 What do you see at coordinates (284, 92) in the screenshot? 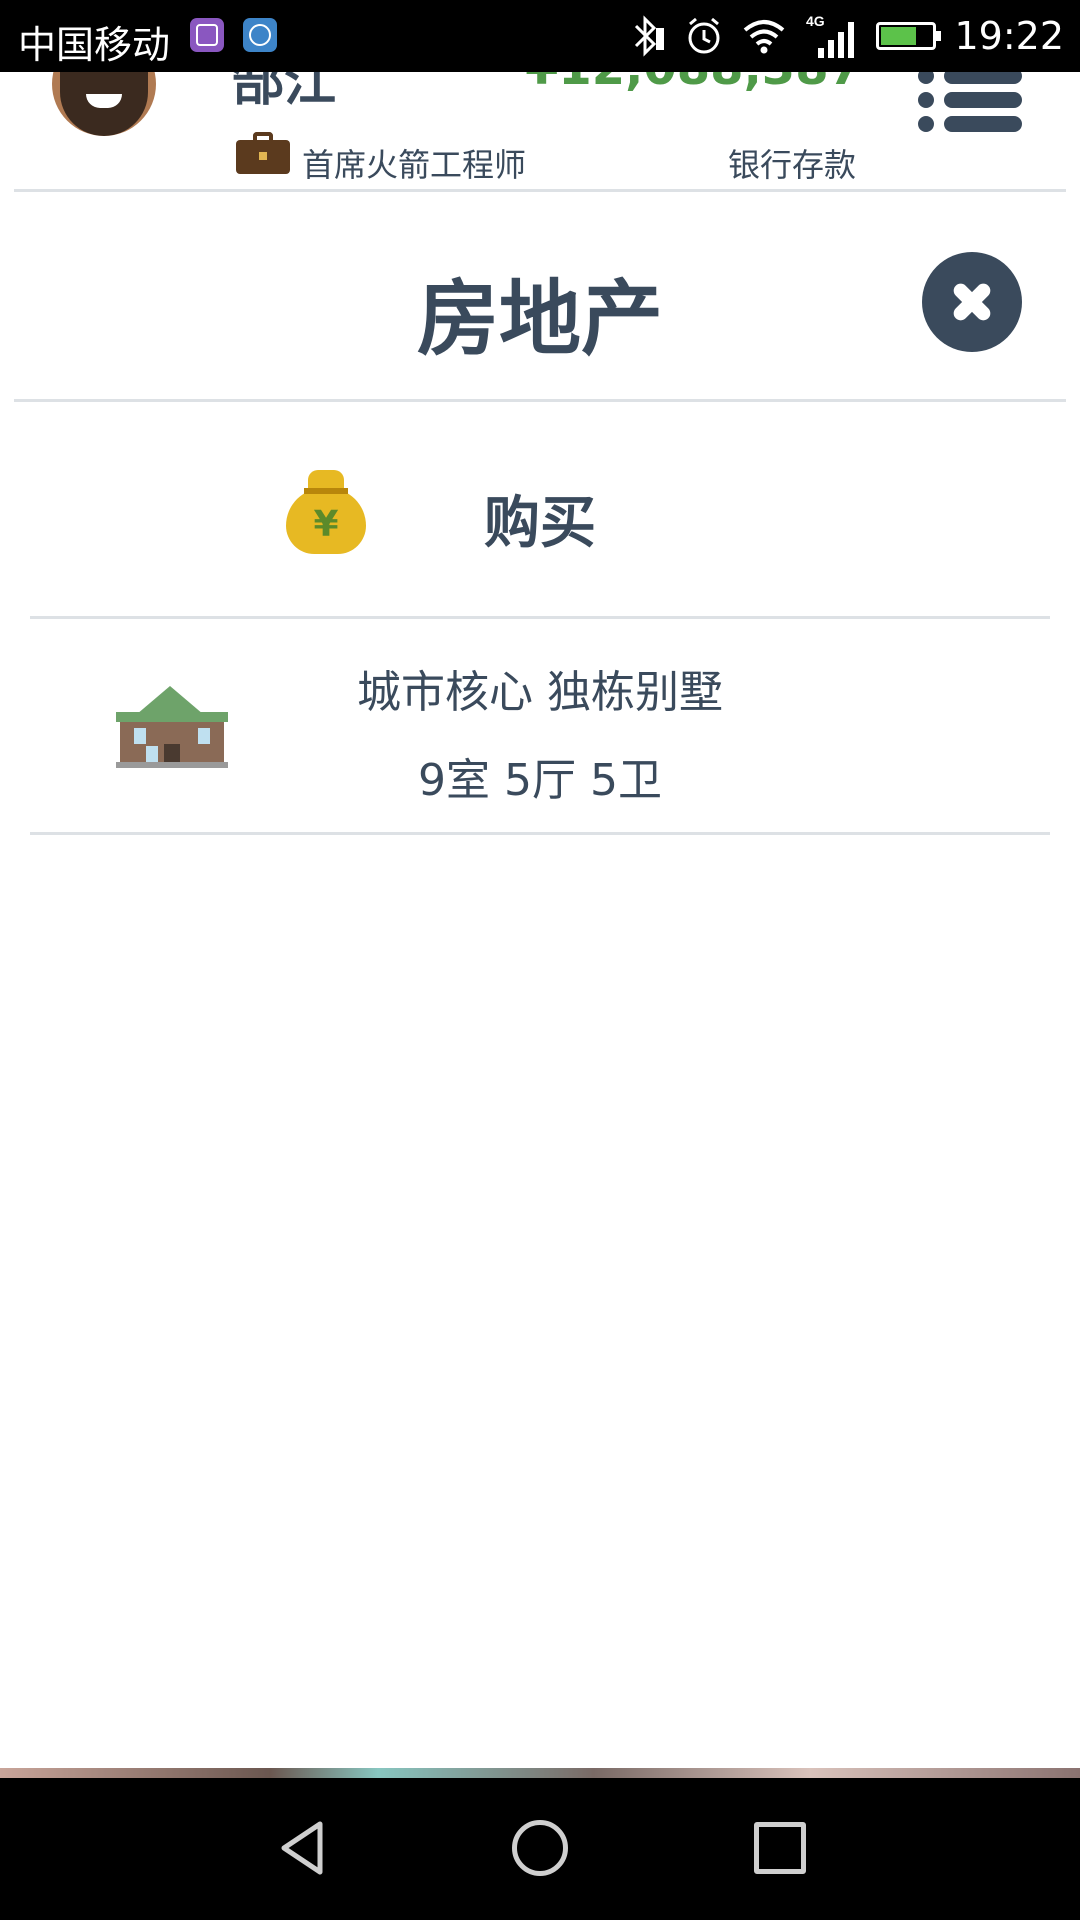
I see `user-name: 郜江` at bounding box center [284, 92].